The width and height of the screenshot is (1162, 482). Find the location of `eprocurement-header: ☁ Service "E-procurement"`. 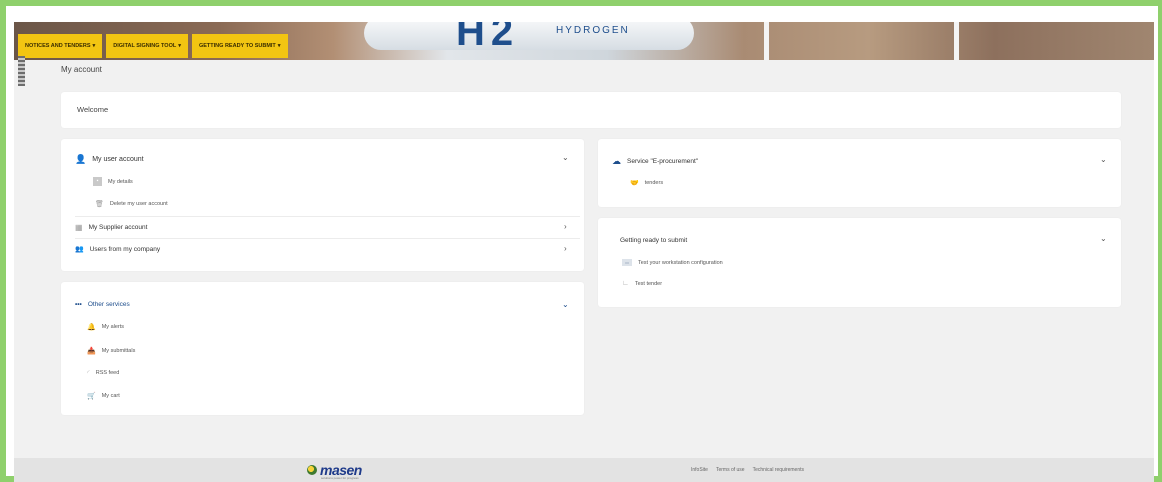

eprocurement-header: ☁ Service "E-procurement" is located at coordinates (655, 161).